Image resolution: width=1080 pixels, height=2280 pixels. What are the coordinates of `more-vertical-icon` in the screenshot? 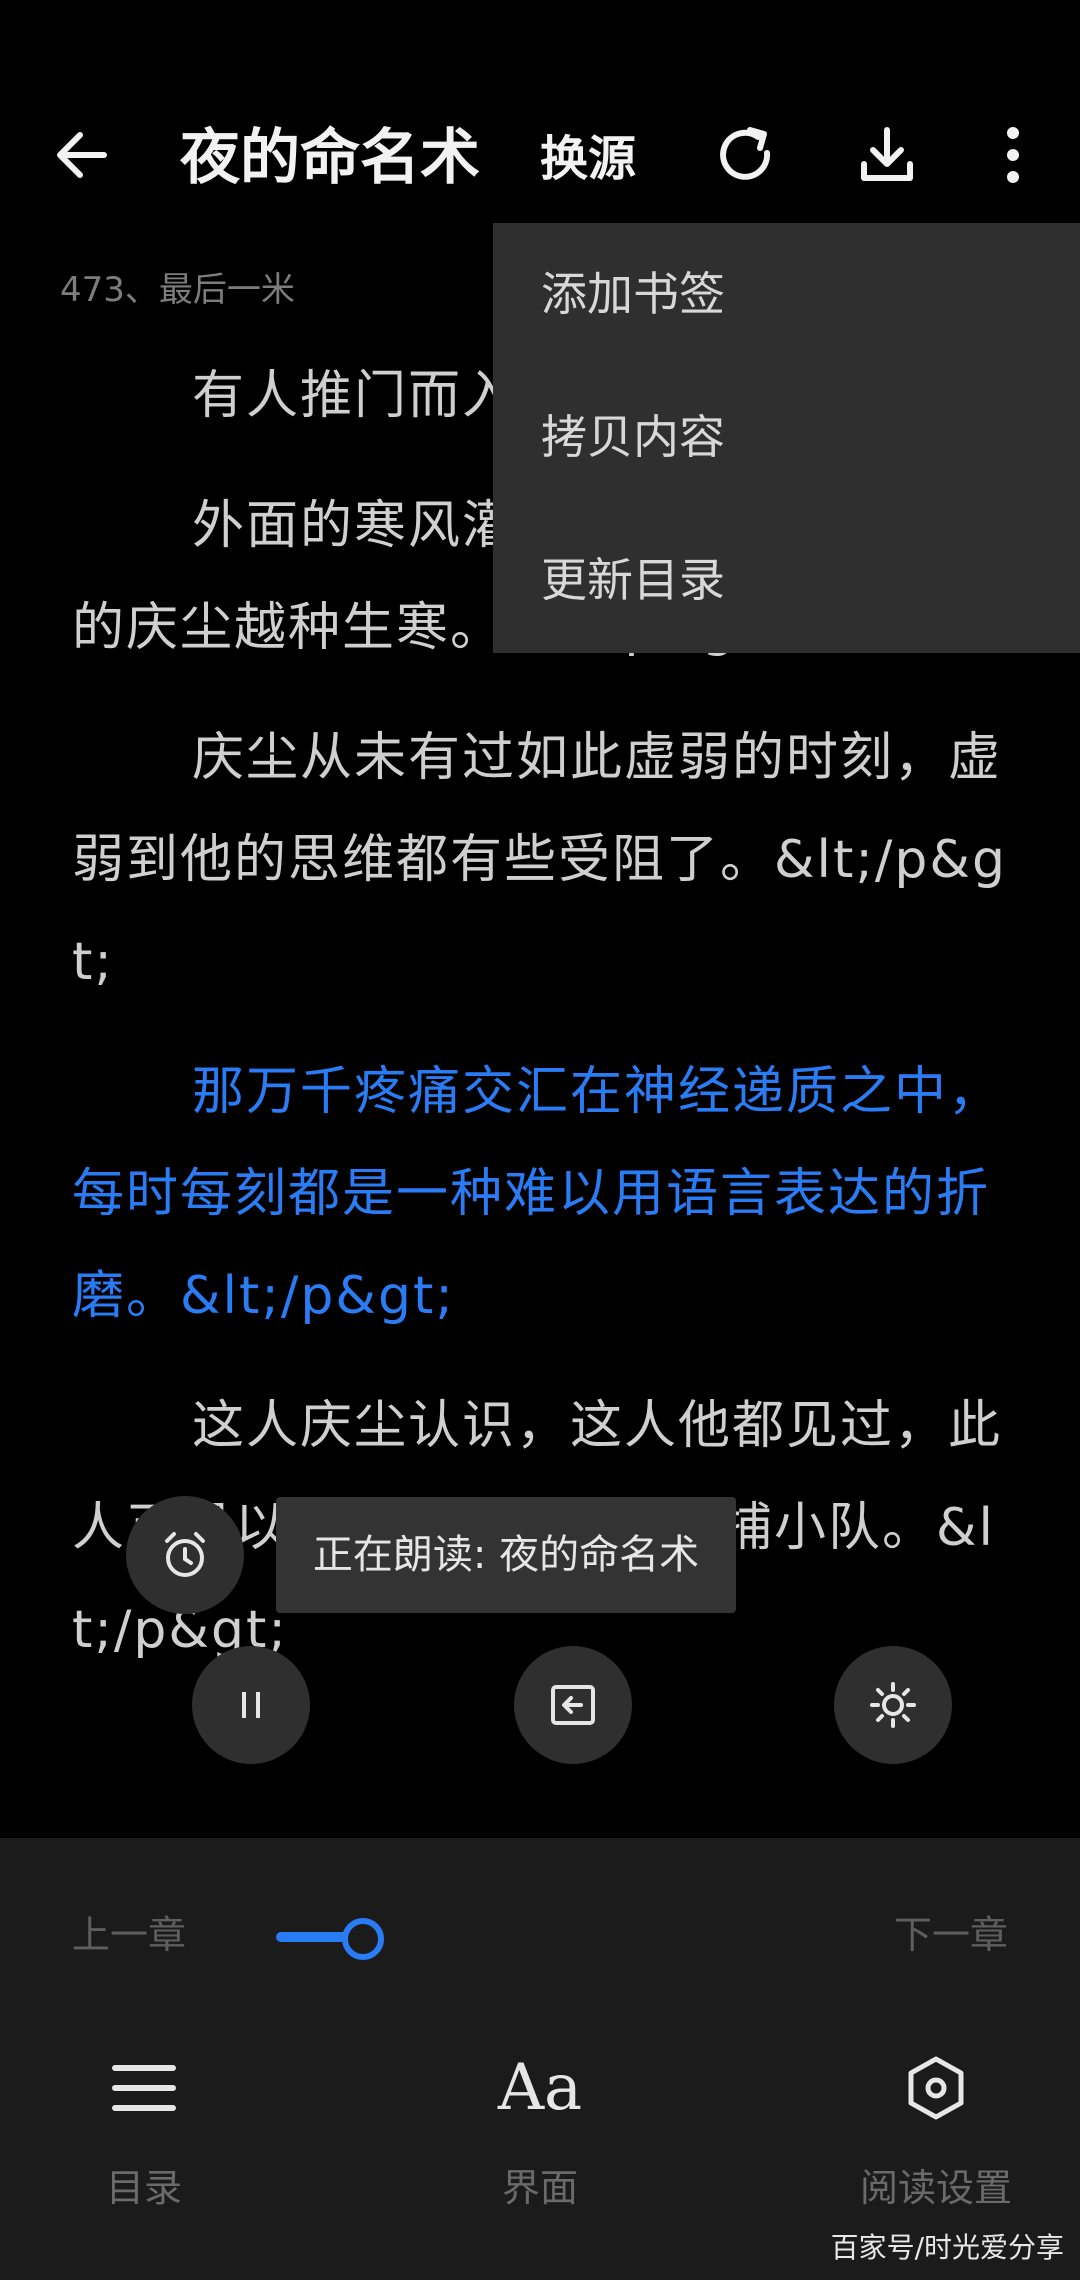 It's located at (1013, 155).